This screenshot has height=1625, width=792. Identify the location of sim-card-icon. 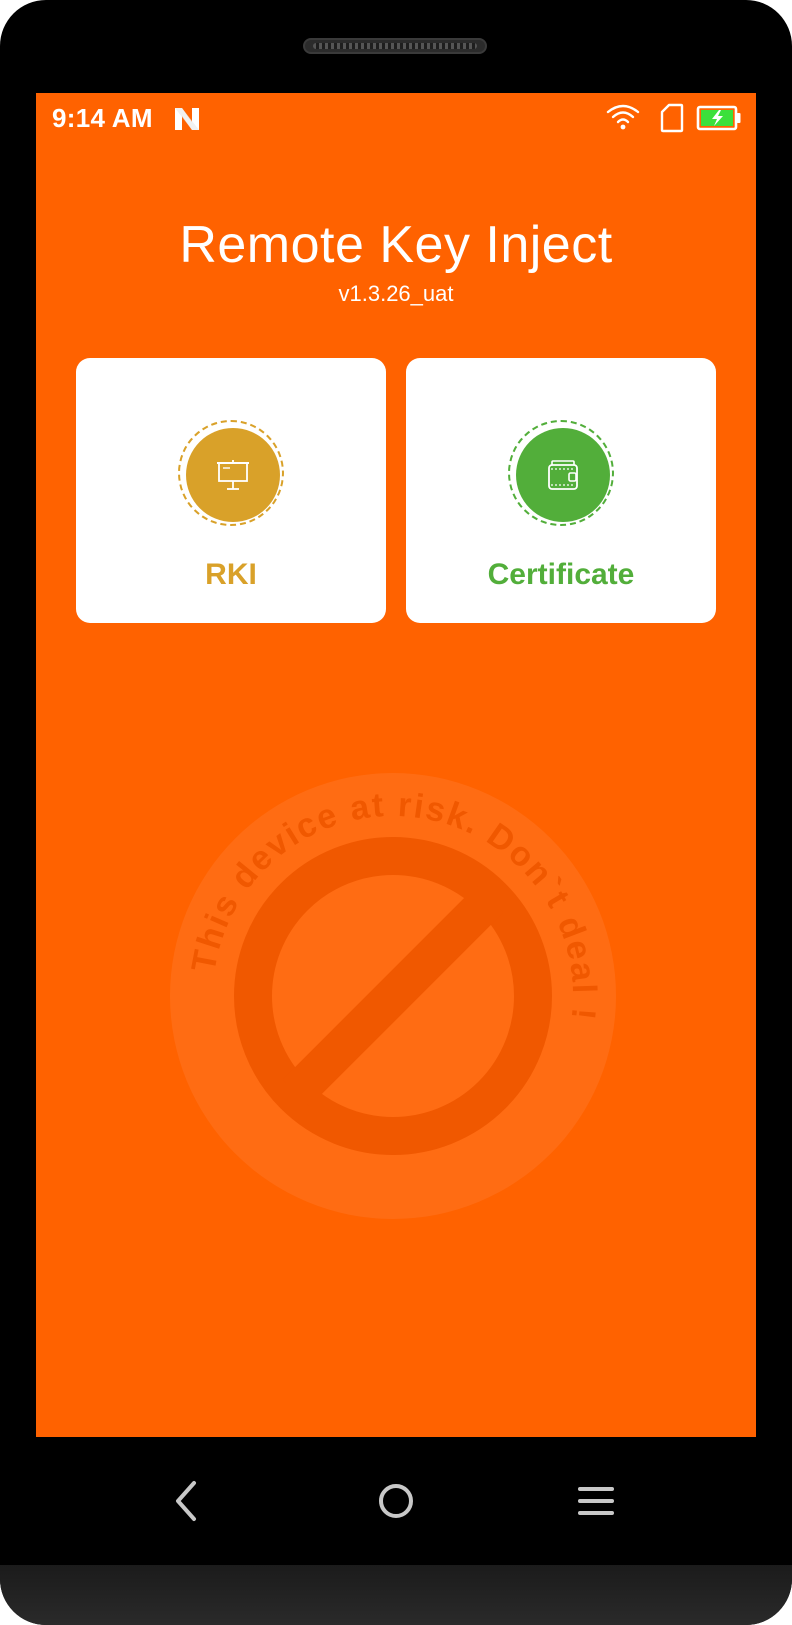
(672, 118).